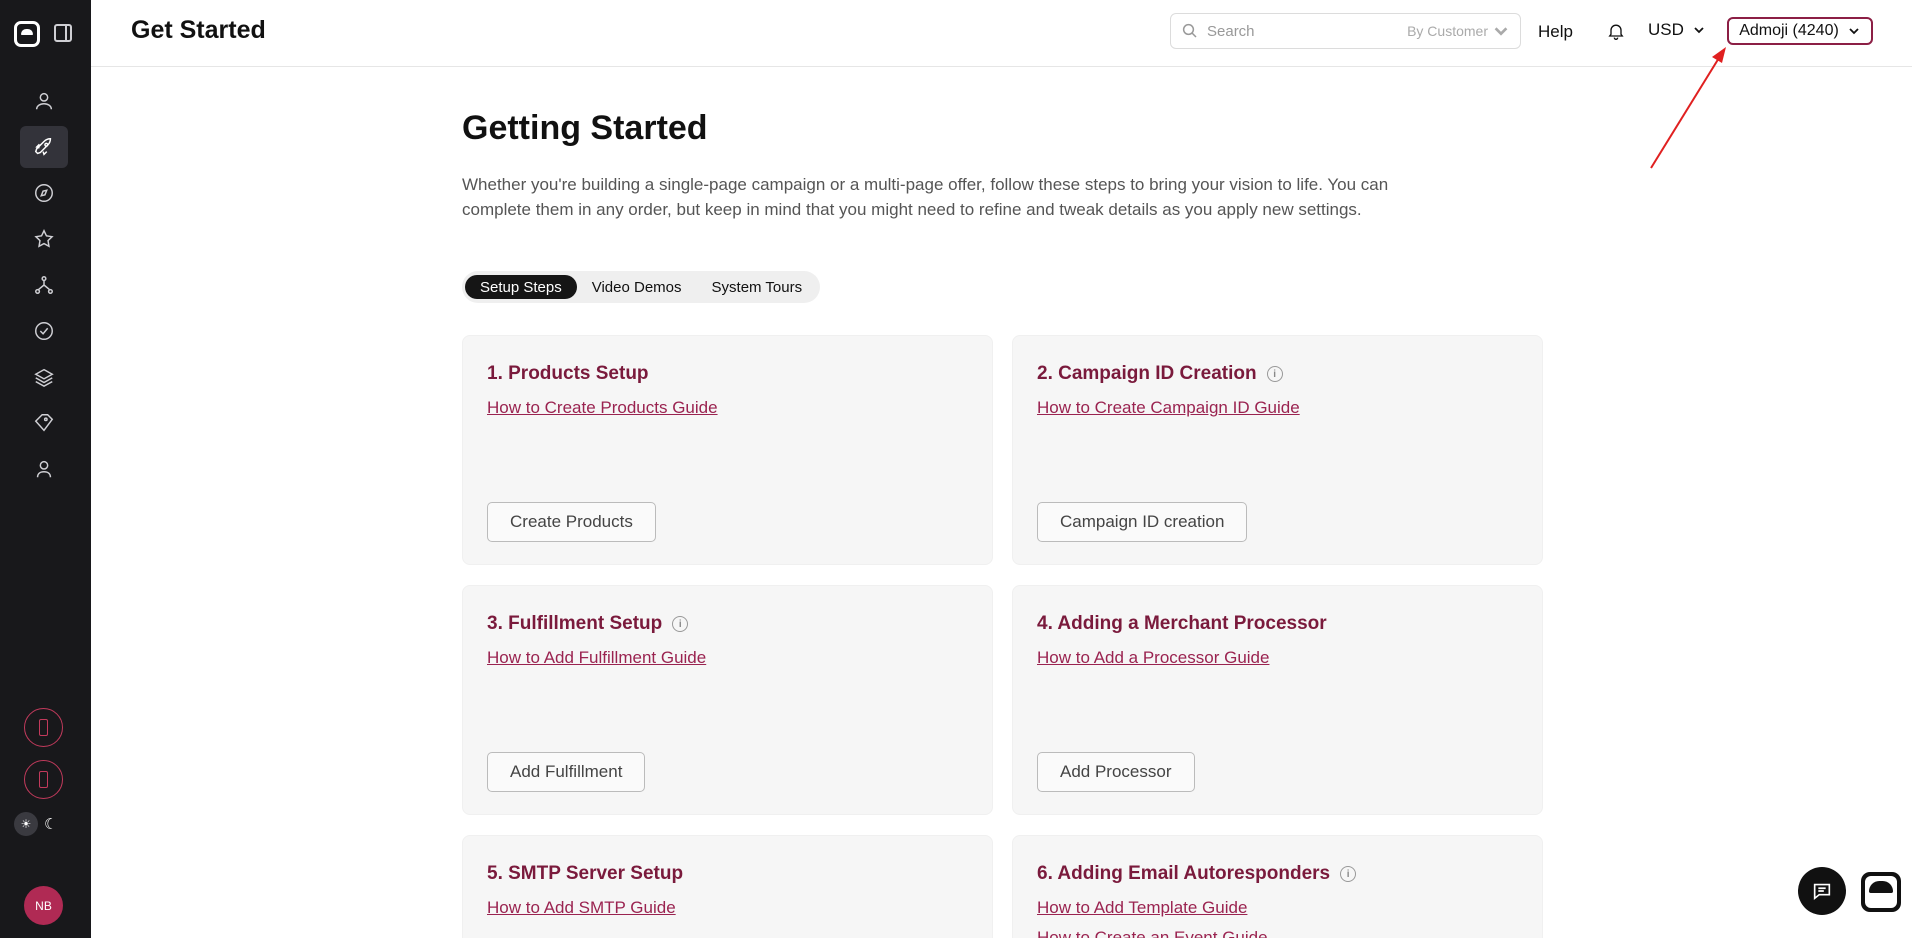 Image resolution: width=1912 pixels, height=938 pixels. I want to click on user-icon, so click(44, 101).